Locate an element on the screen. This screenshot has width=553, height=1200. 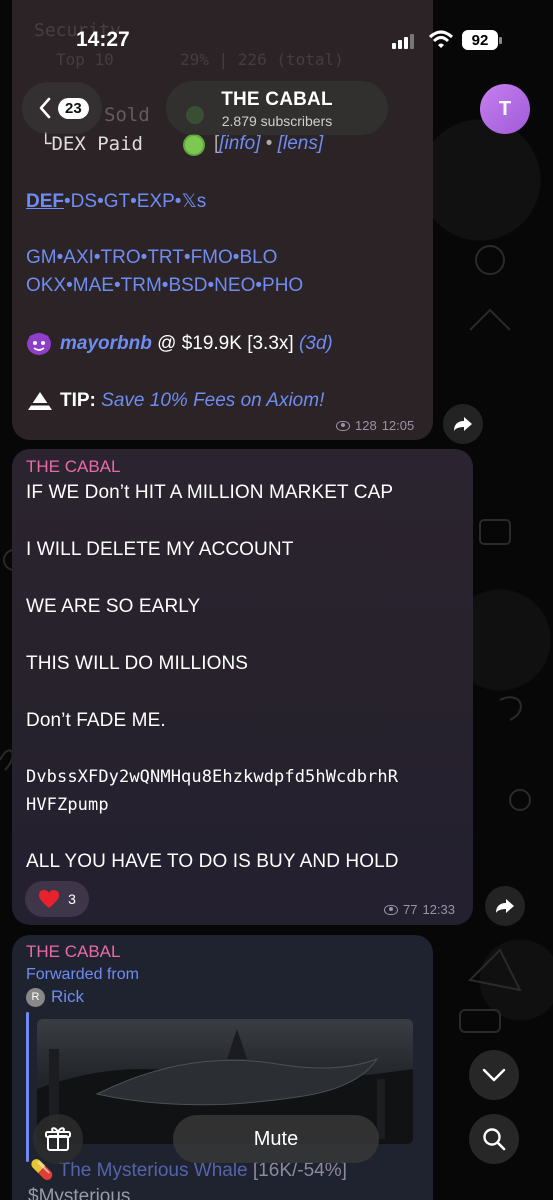
unread-count-badge: 23 is located at coordinates (73, 108).